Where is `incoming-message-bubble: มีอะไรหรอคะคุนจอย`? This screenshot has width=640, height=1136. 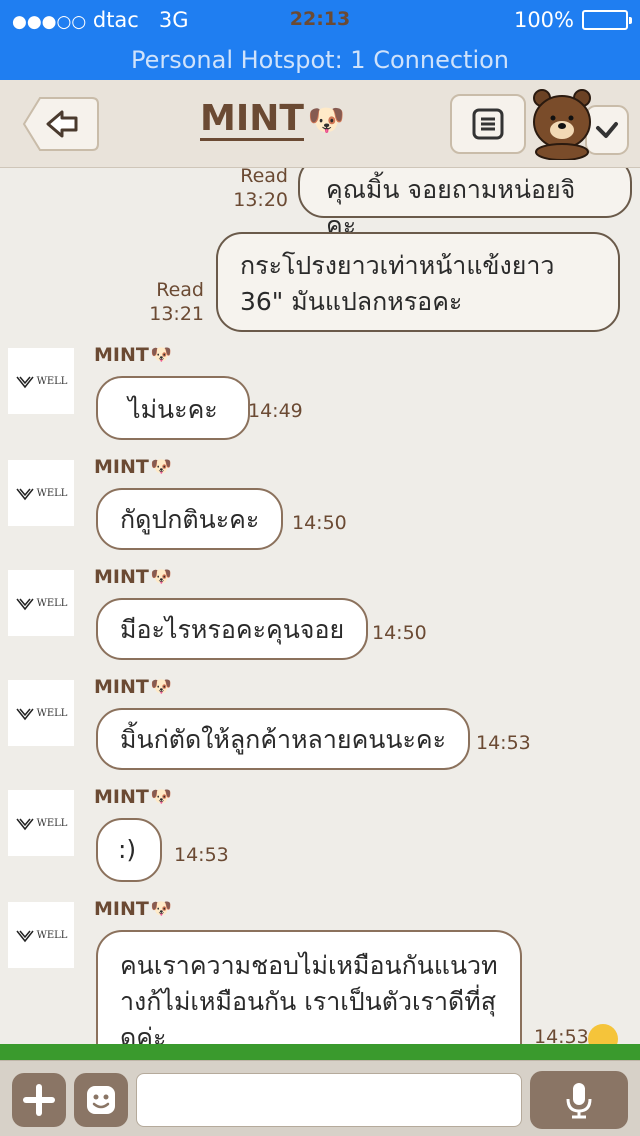
incoming-message-bubble: มีอะไรหรอคะคุนจอย is located at coordinates (232, 629).